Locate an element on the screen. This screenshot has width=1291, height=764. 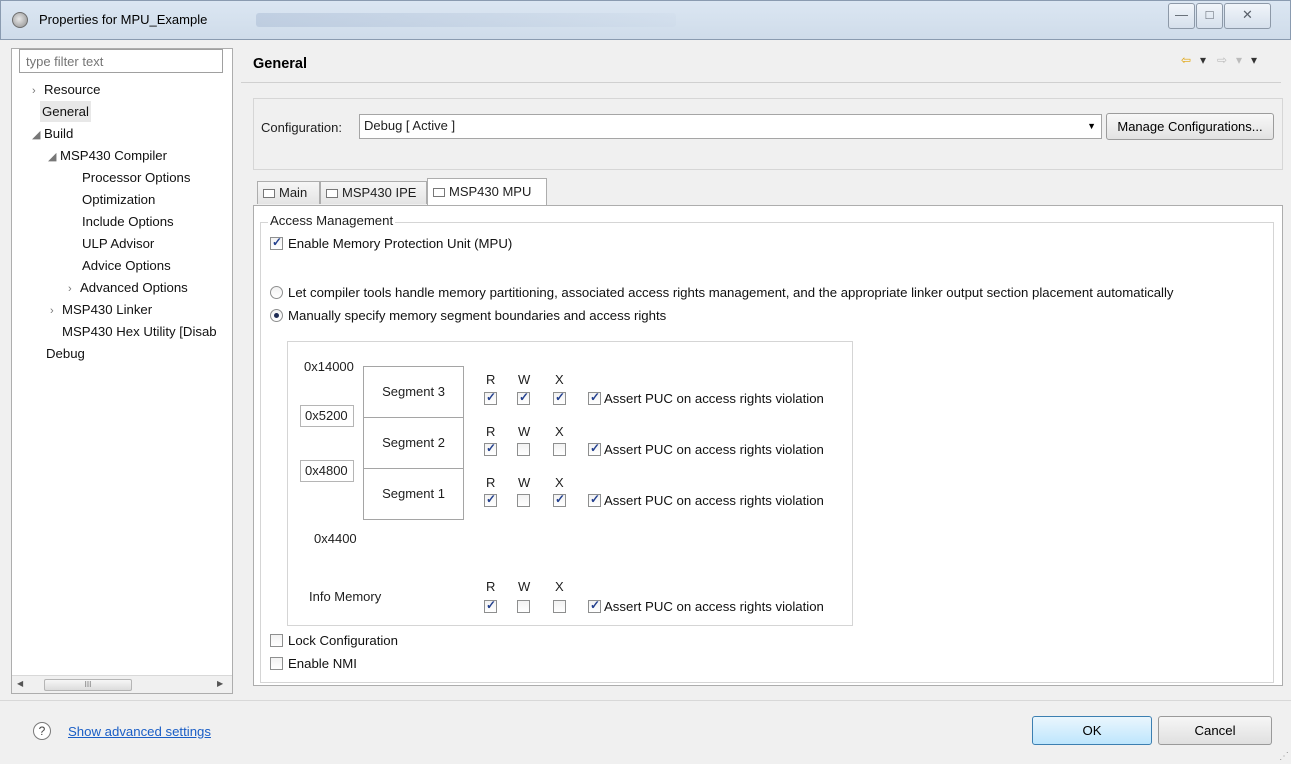
help-icon: ? is located at coordinates (42, 731).